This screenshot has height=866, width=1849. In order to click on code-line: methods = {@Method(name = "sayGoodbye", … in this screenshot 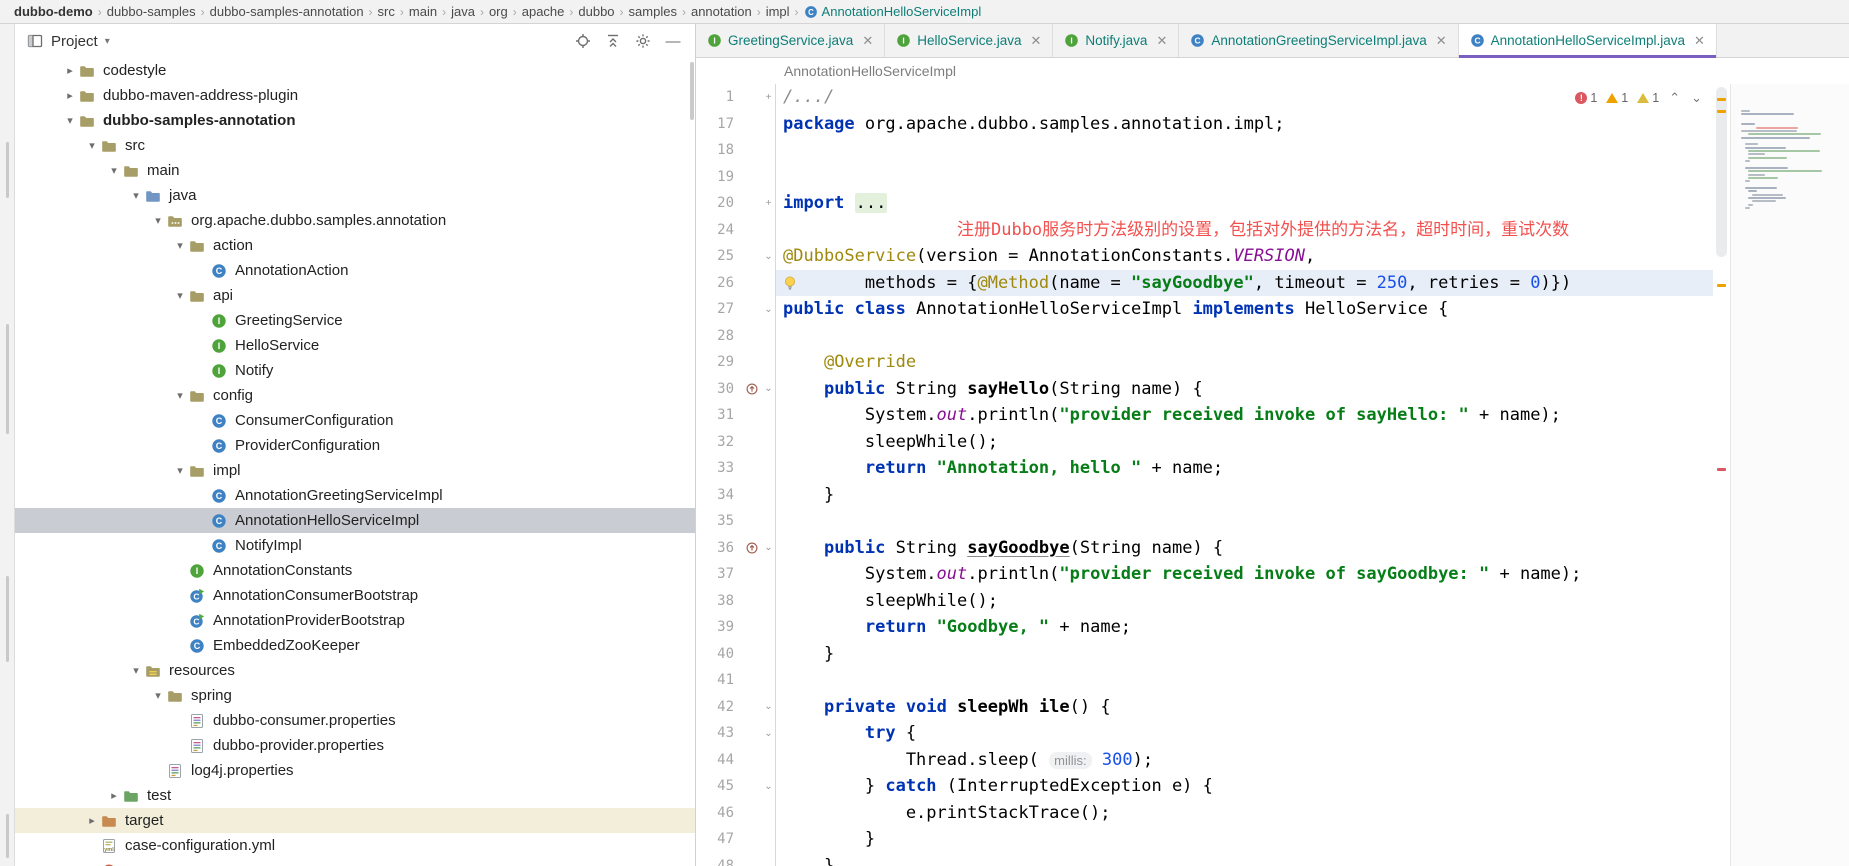, I will do `click(1244, 282)`.